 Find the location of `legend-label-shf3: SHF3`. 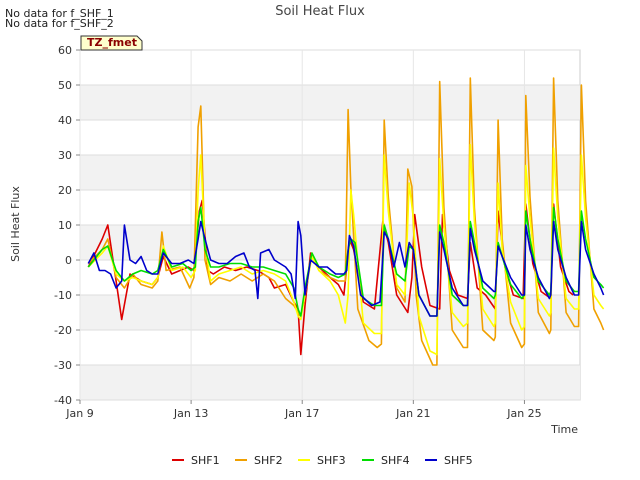

legend-label-shf3: SHF3 is located at coordinates (331, 460).